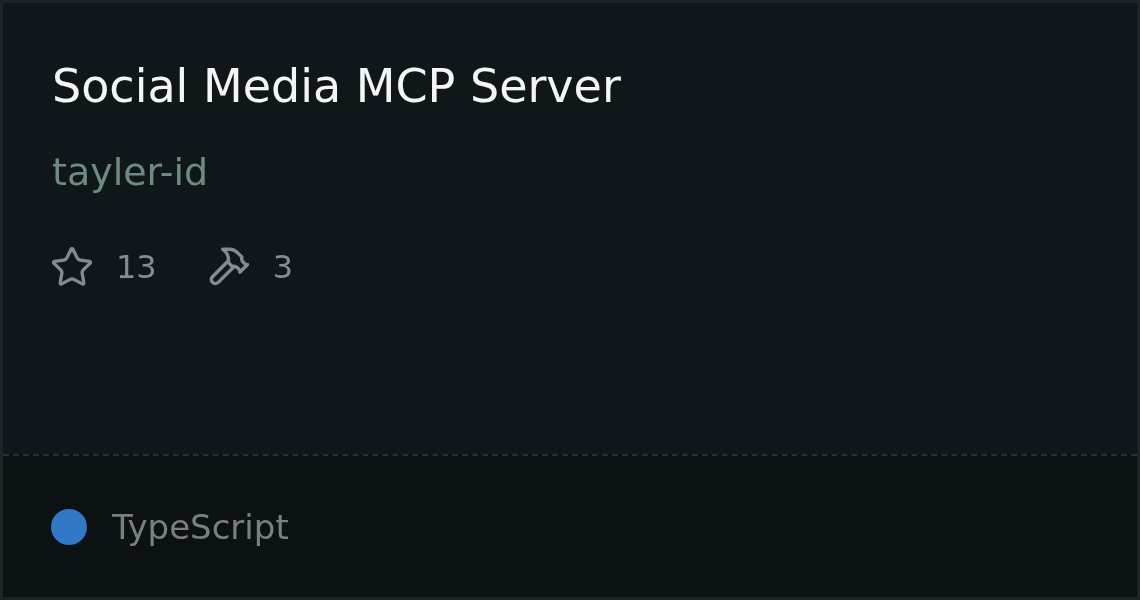  What do you see at coordinates (283, 267) in the screenshot?
I see `tool-count: 3` at bounding box center [283, 267].